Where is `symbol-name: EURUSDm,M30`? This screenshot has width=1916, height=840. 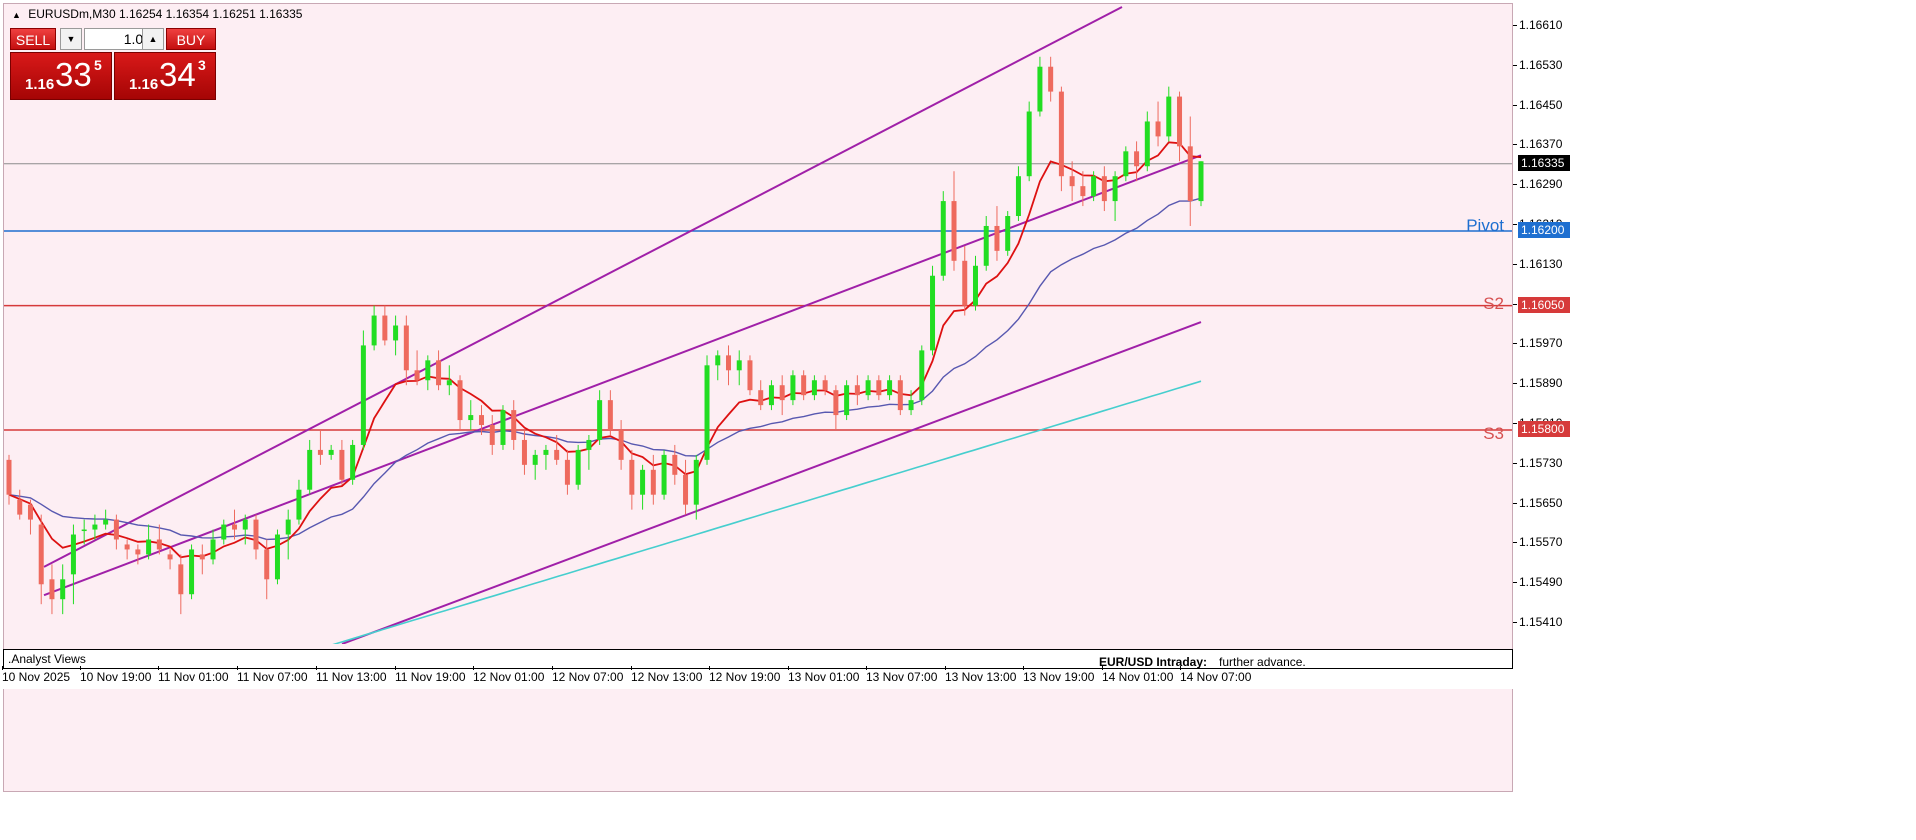 symbol-name: EURUSDm,M30 is located at coordinates (72, 14).